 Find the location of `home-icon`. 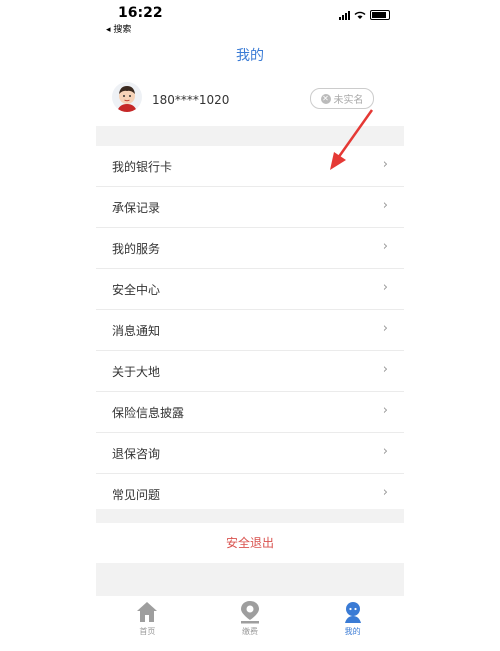

home-icon is located at coordinates (147, 612).